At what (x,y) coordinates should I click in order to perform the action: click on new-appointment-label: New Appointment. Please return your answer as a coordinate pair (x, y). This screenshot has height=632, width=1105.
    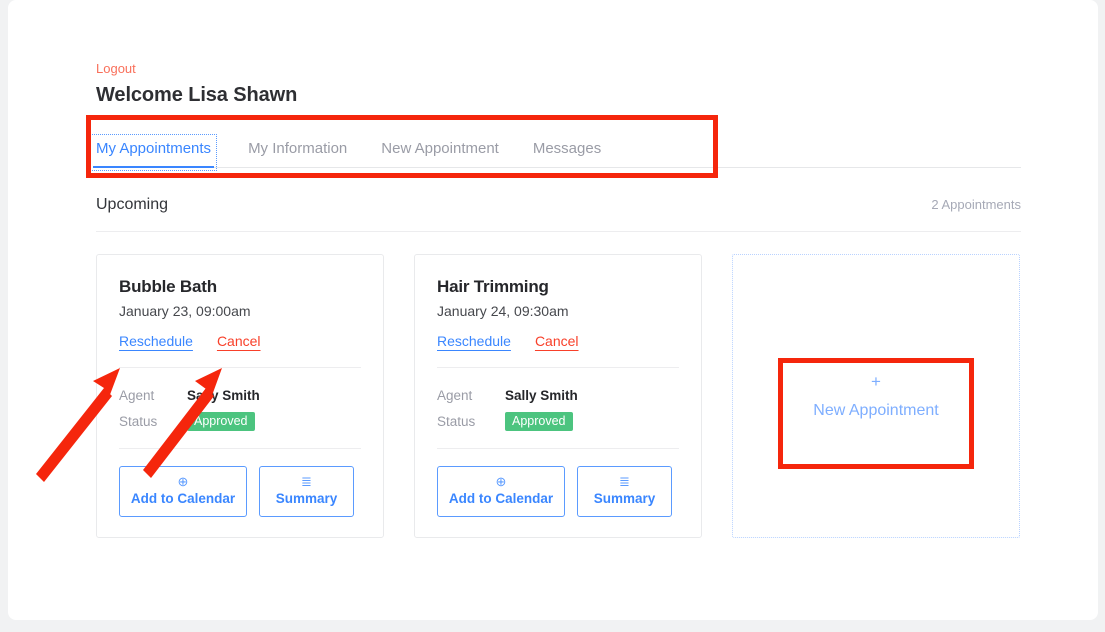
    Looking at the image, I should click on (876, 410).